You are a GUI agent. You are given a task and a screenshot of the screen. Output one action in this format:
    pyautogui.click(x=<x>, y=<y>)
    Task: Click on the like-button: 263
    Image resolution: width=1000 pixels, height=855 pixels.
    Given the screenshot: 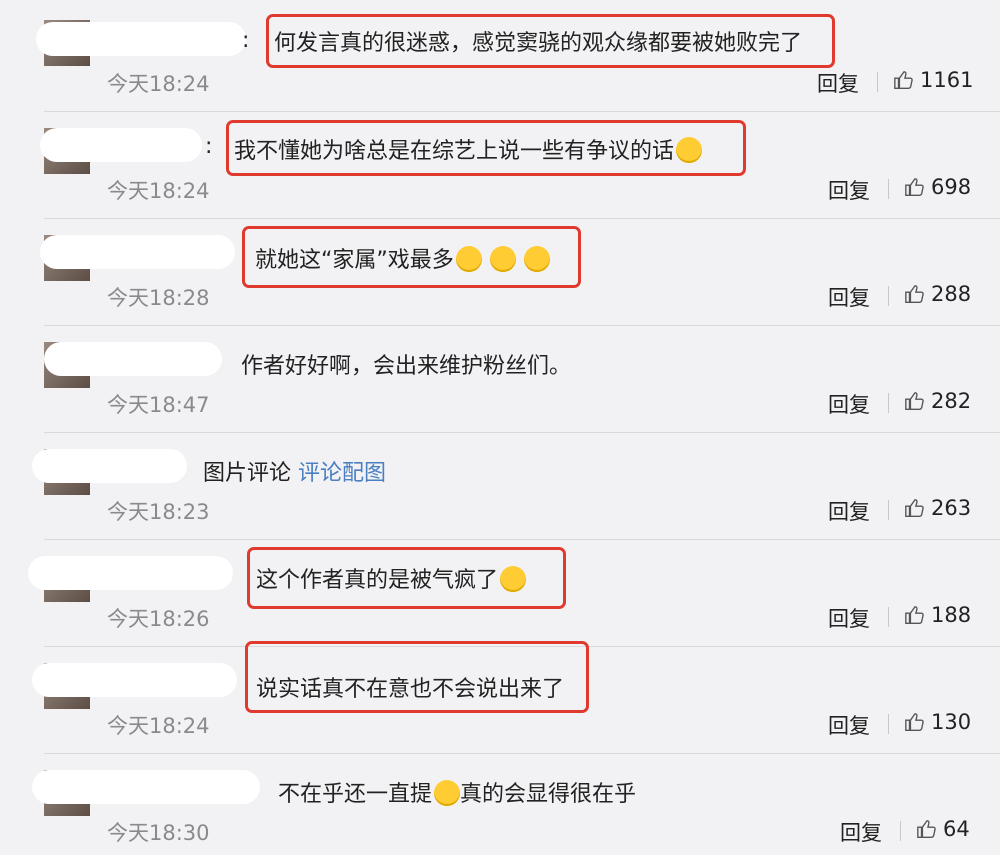 What is the action you would take?
    pyautogui.click(x=937, y=508)
    